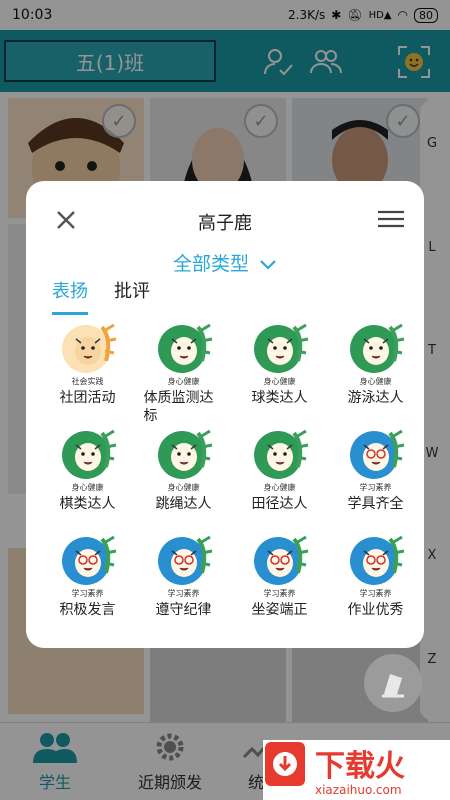 Image resolution: width=450 pixels, height=800 pixels. I want to click on chevron-down-icon, so click(268, 264).